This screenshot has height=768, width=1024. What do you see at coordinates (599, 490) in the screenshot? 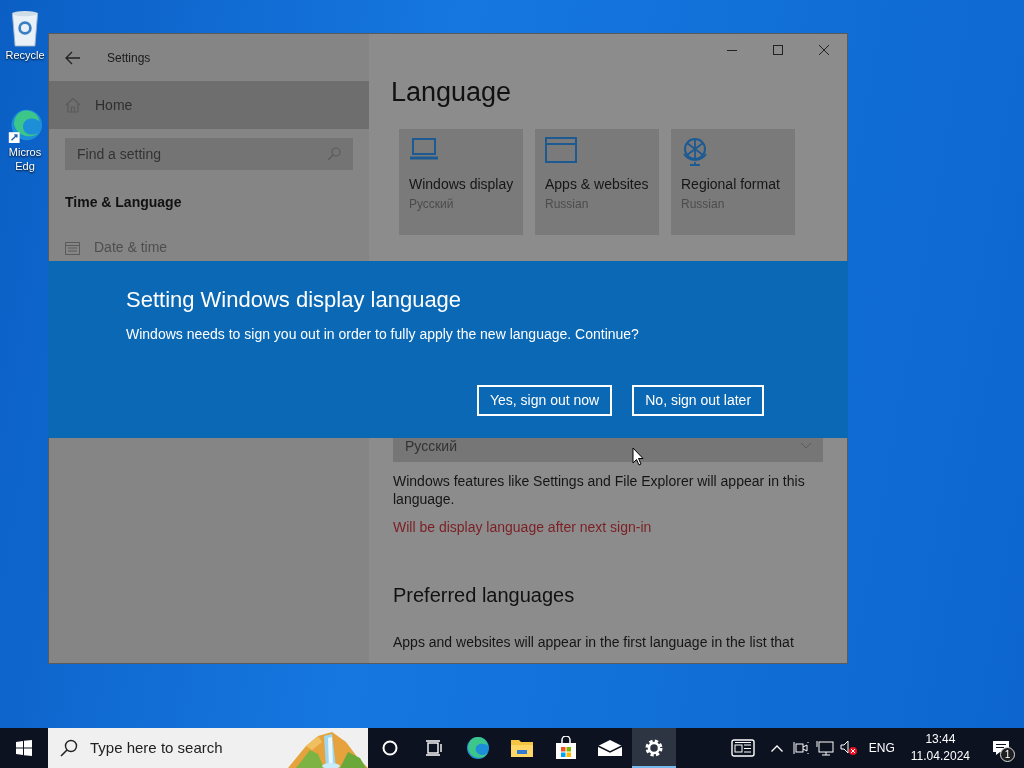
I see `description-text: Windows features like Settings and File Explorer will appear in this language.` at bounding box center [599, 490].